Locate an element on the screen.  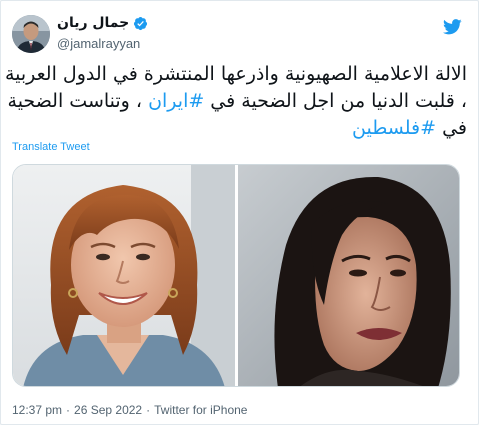
author-avatar is located at coordinates (31, 34).